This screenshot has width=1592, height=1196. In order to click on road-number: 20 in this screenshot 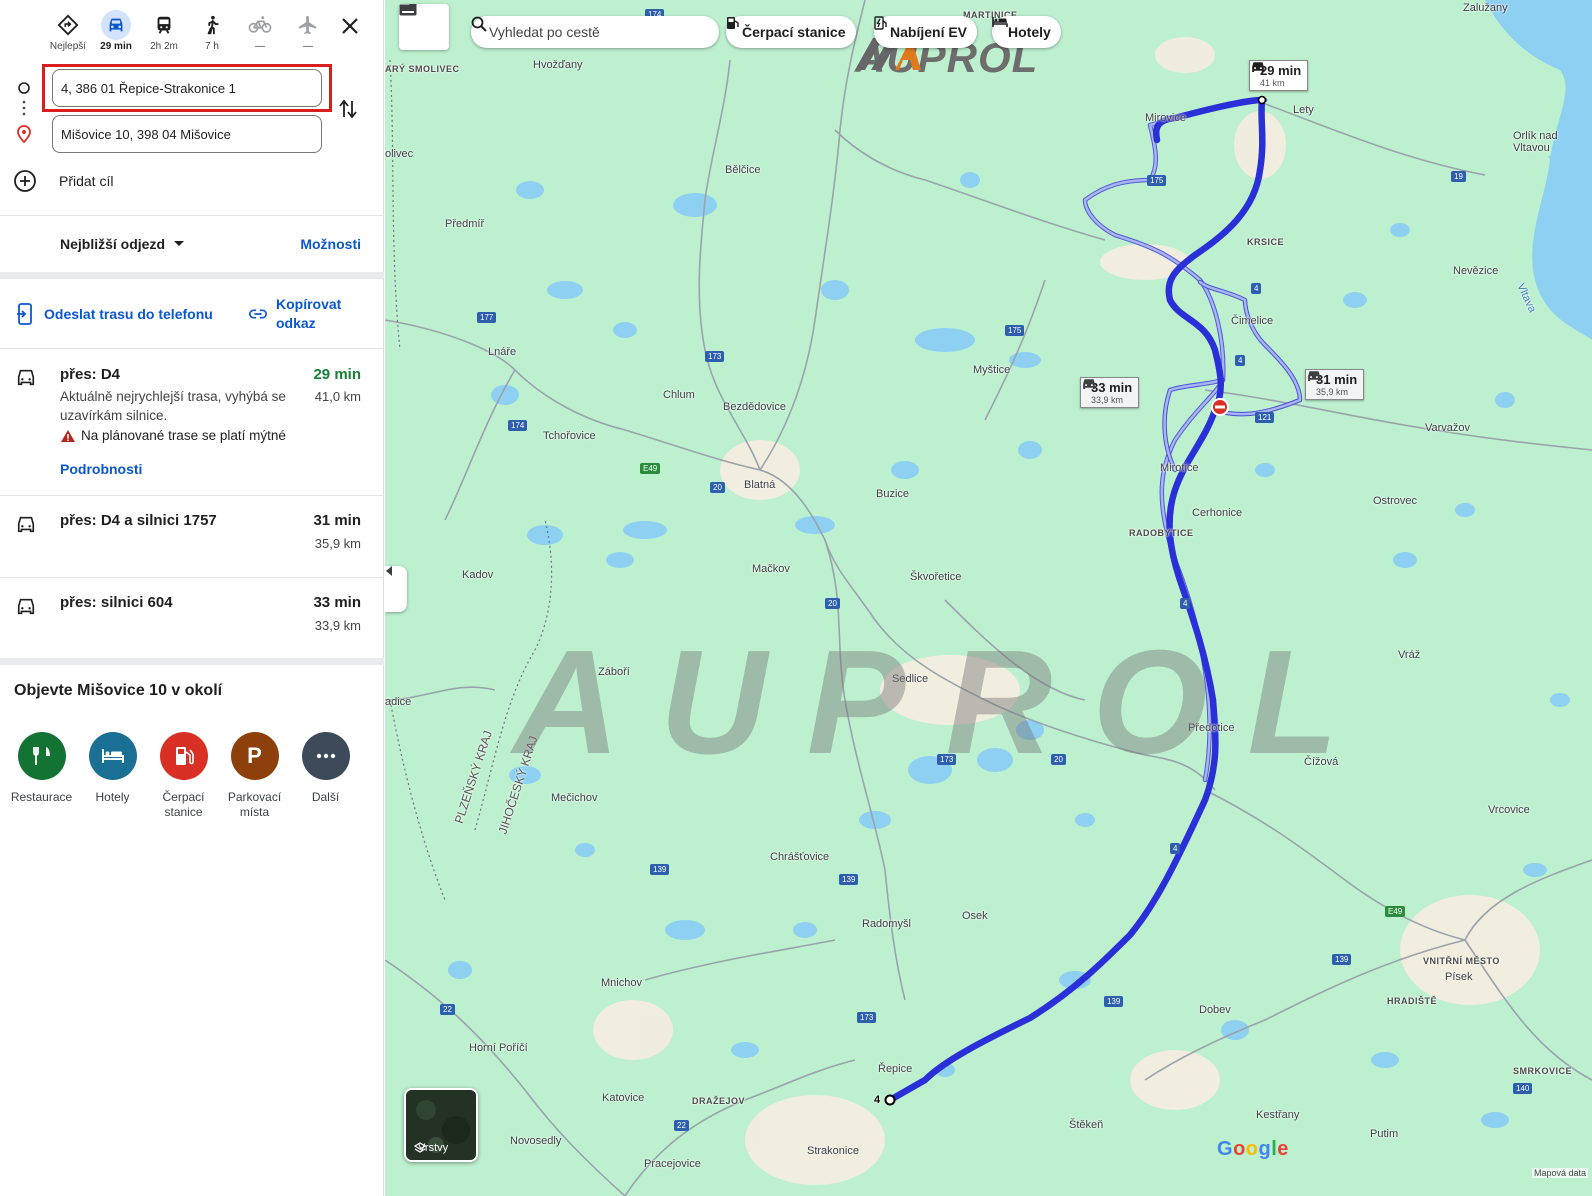, I will do `click(832, 603)`.